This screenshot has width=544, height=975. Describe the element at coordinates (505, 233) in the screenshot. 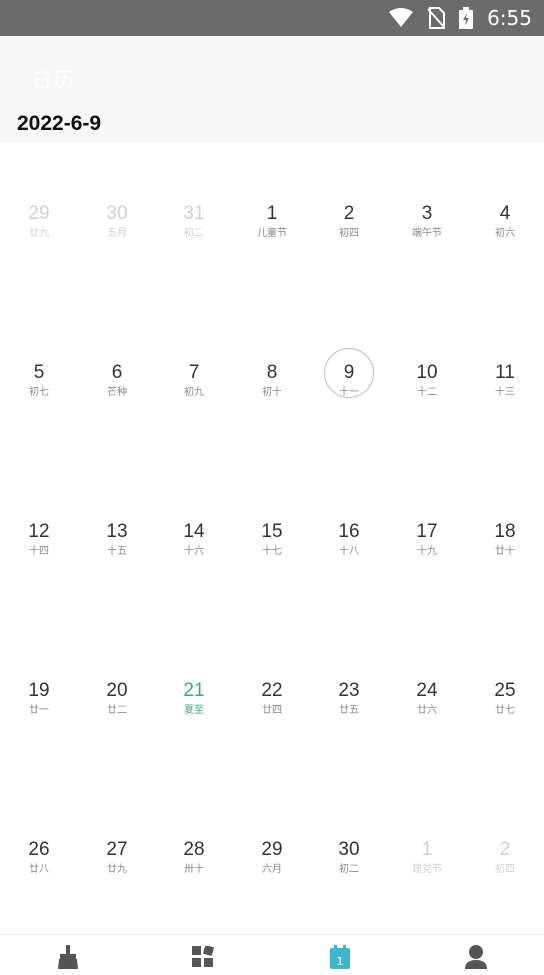

I see `lunar-label: 初六` at that location.